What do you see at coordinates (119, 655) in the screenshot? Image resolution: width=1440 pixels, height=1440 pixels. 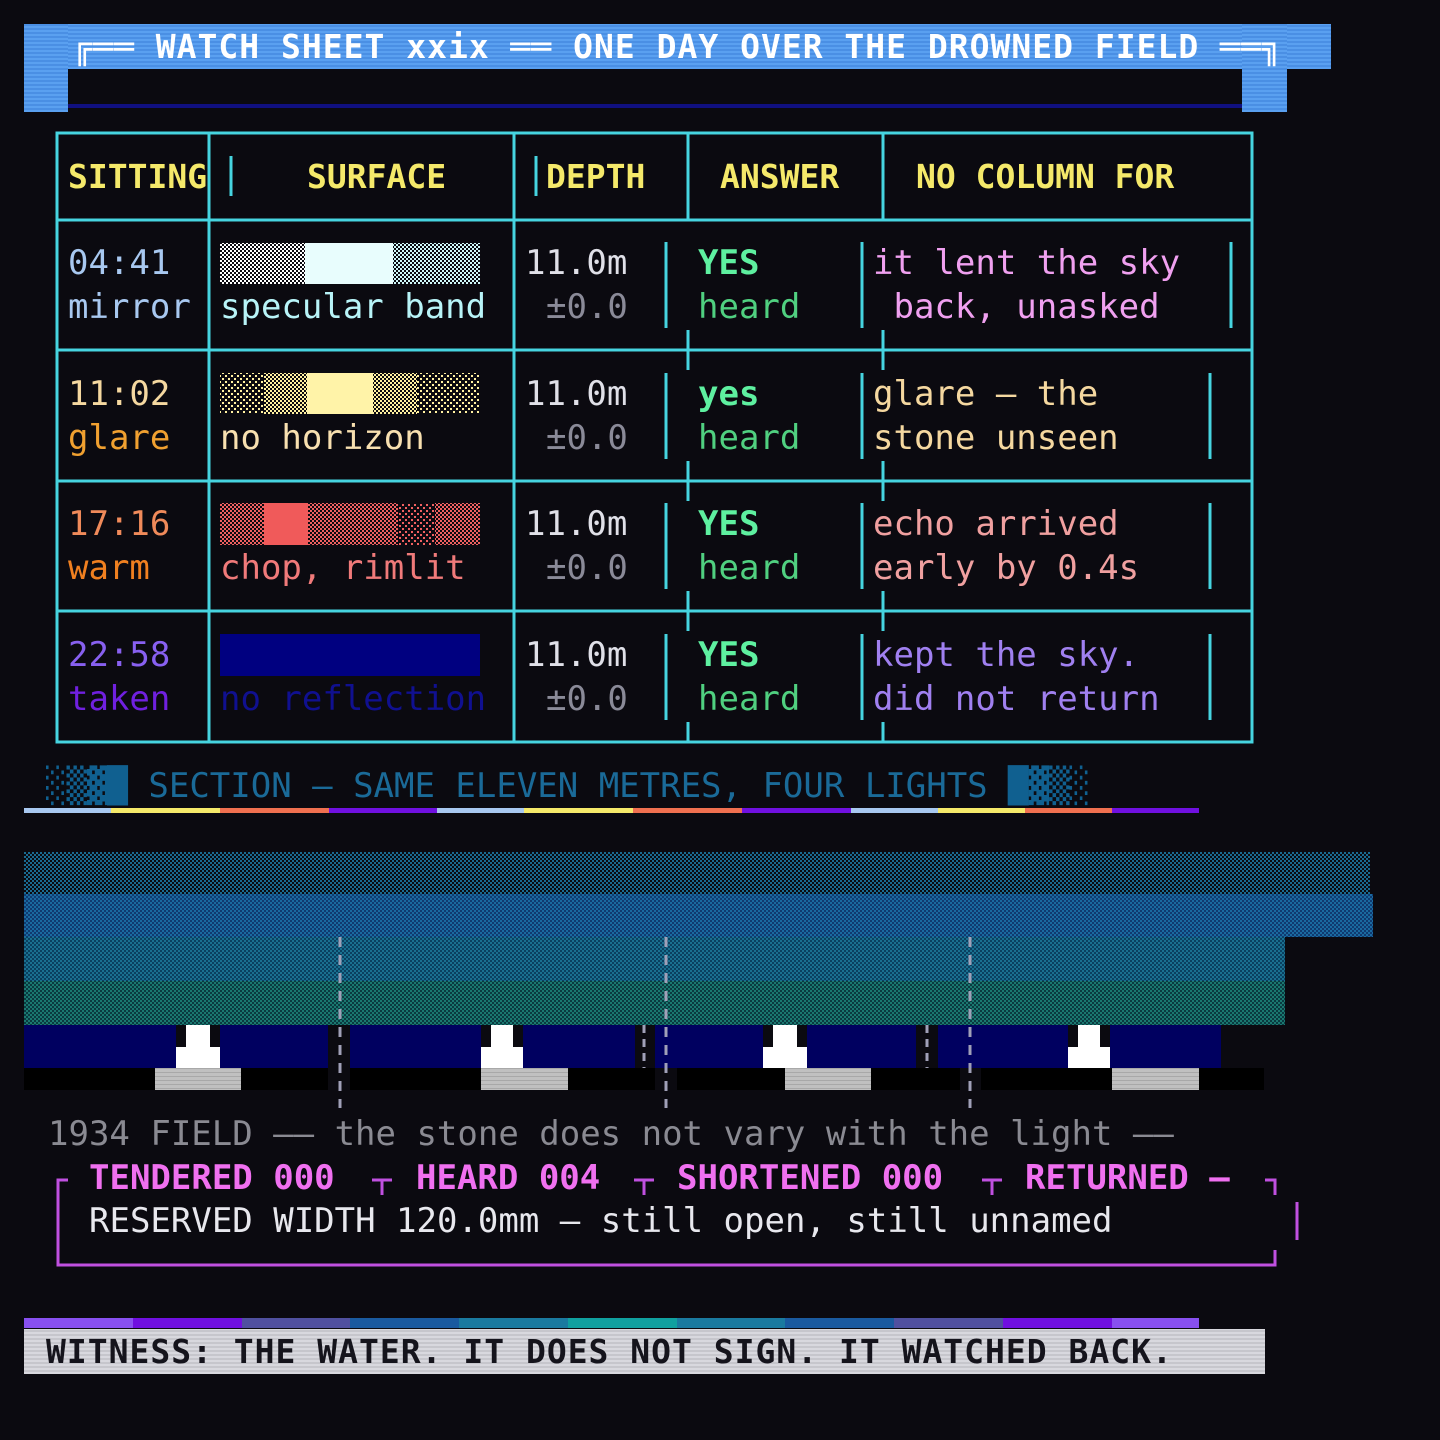 I see `row-time: 22:58` at bounding box center [119, 655].